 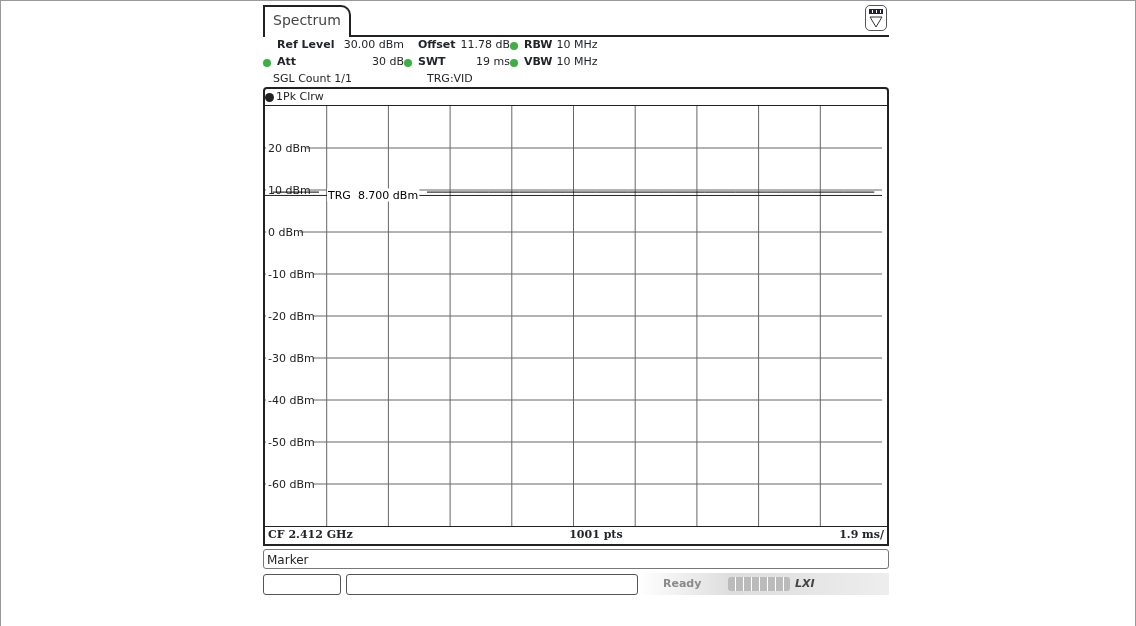 I want to click on setting-label: Att, so click(x=287, y=62).